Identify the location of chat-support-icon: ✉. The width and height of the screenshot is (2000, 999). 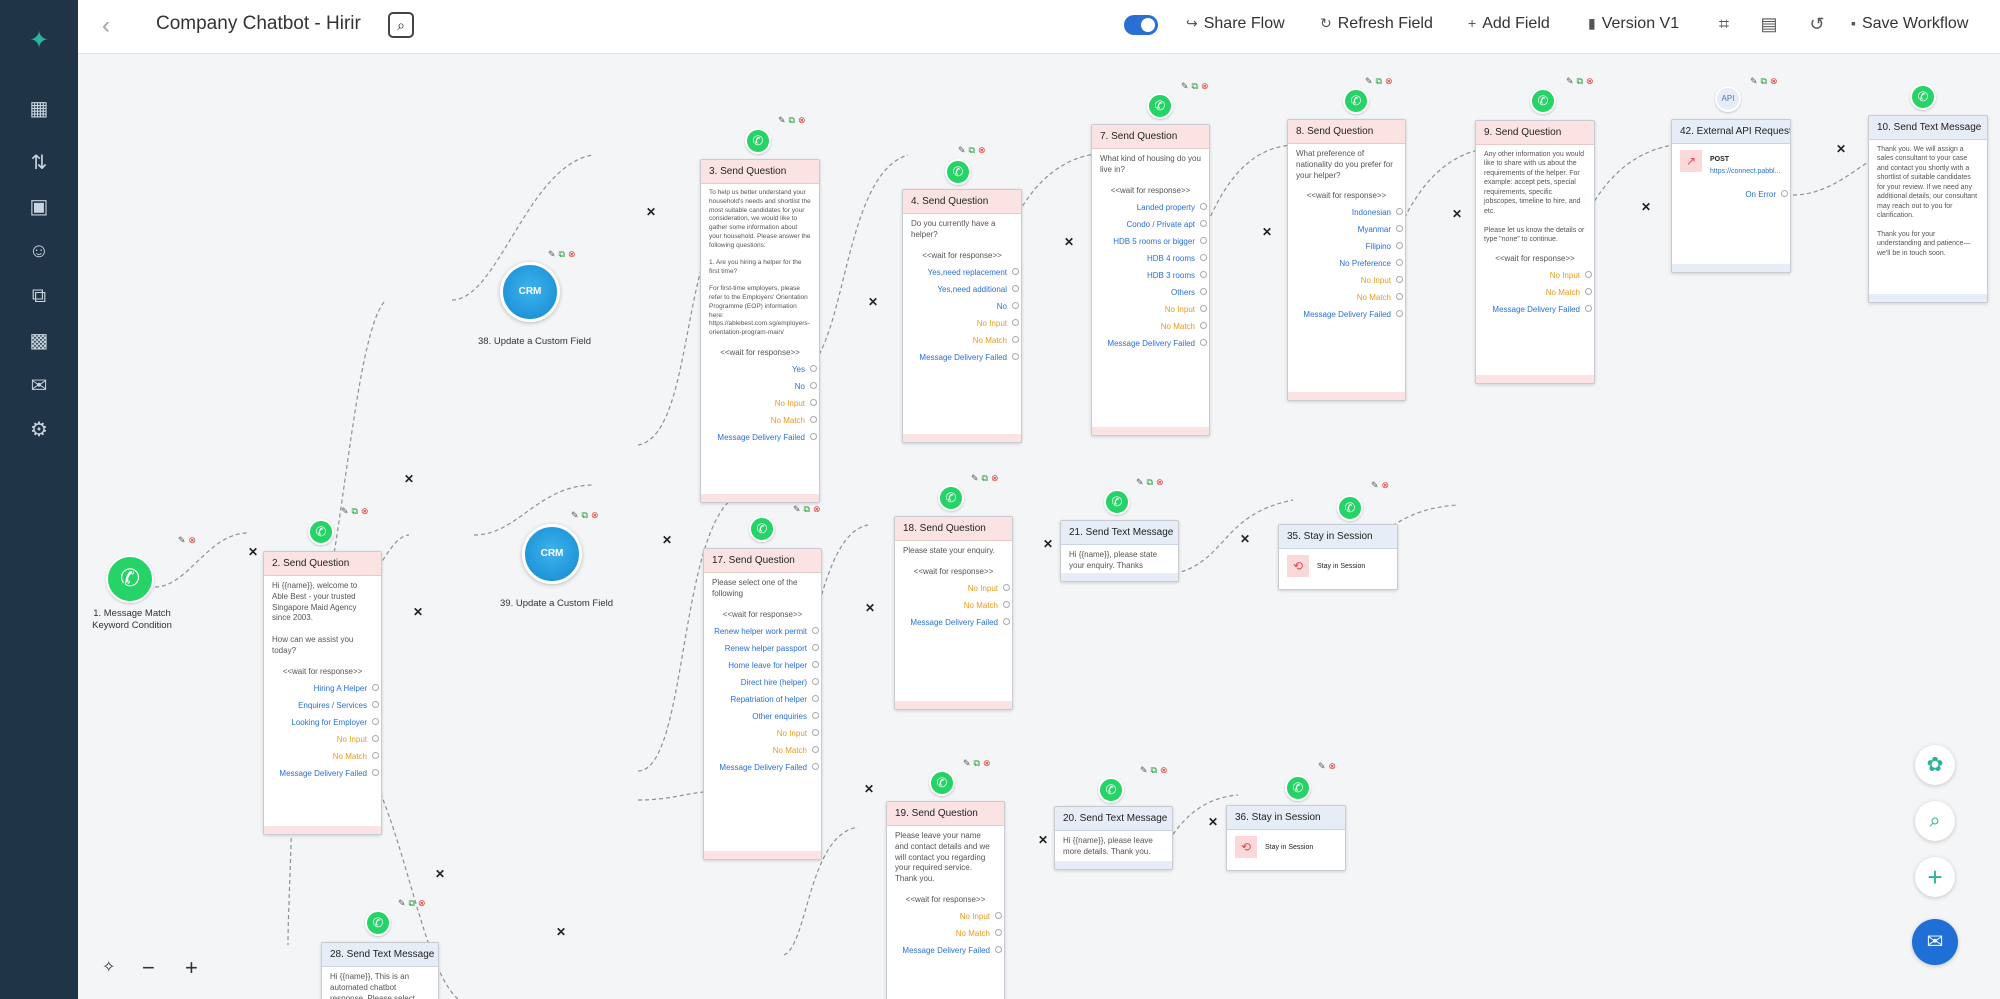
(1935, 942).